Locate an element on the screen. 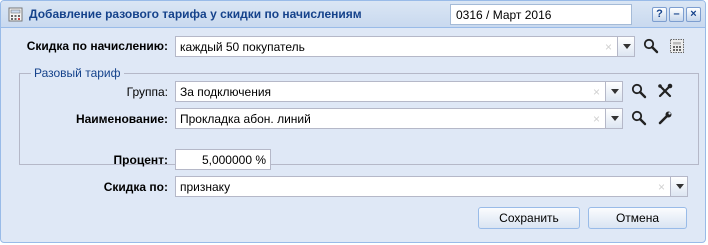  name-label: Наименование: is located at coordinates (121, 119).